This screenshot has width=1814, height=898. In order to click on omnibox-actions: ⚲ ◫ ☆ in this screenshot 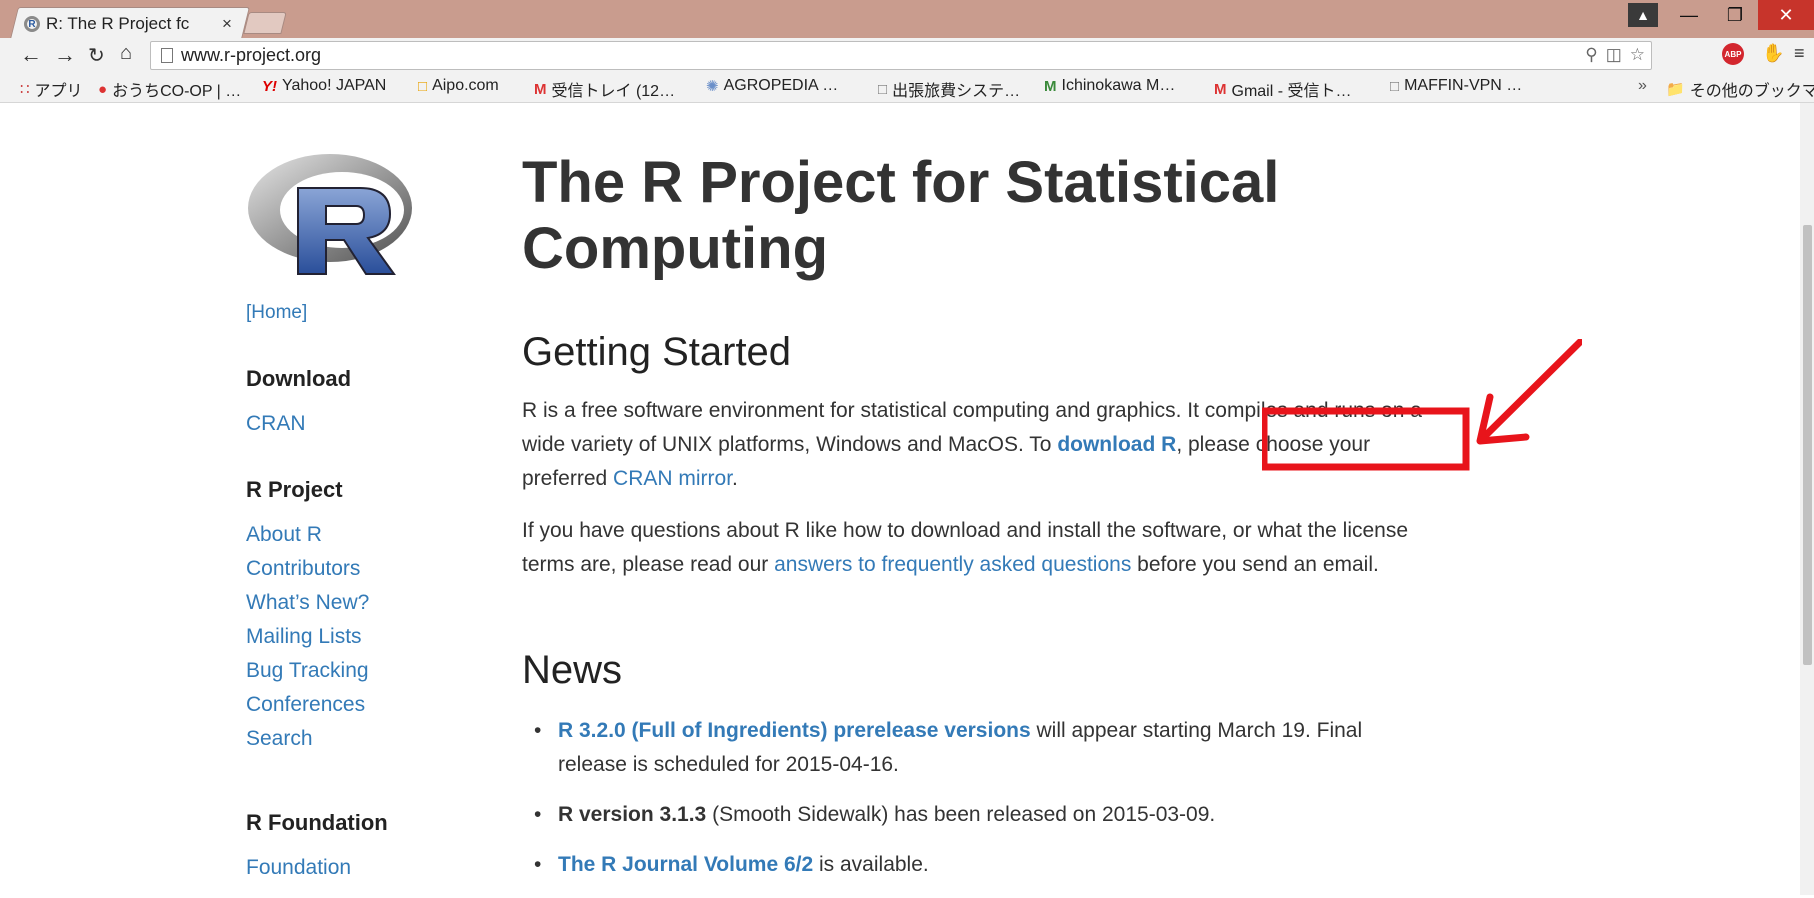, I will do `click(1615, 55)`.